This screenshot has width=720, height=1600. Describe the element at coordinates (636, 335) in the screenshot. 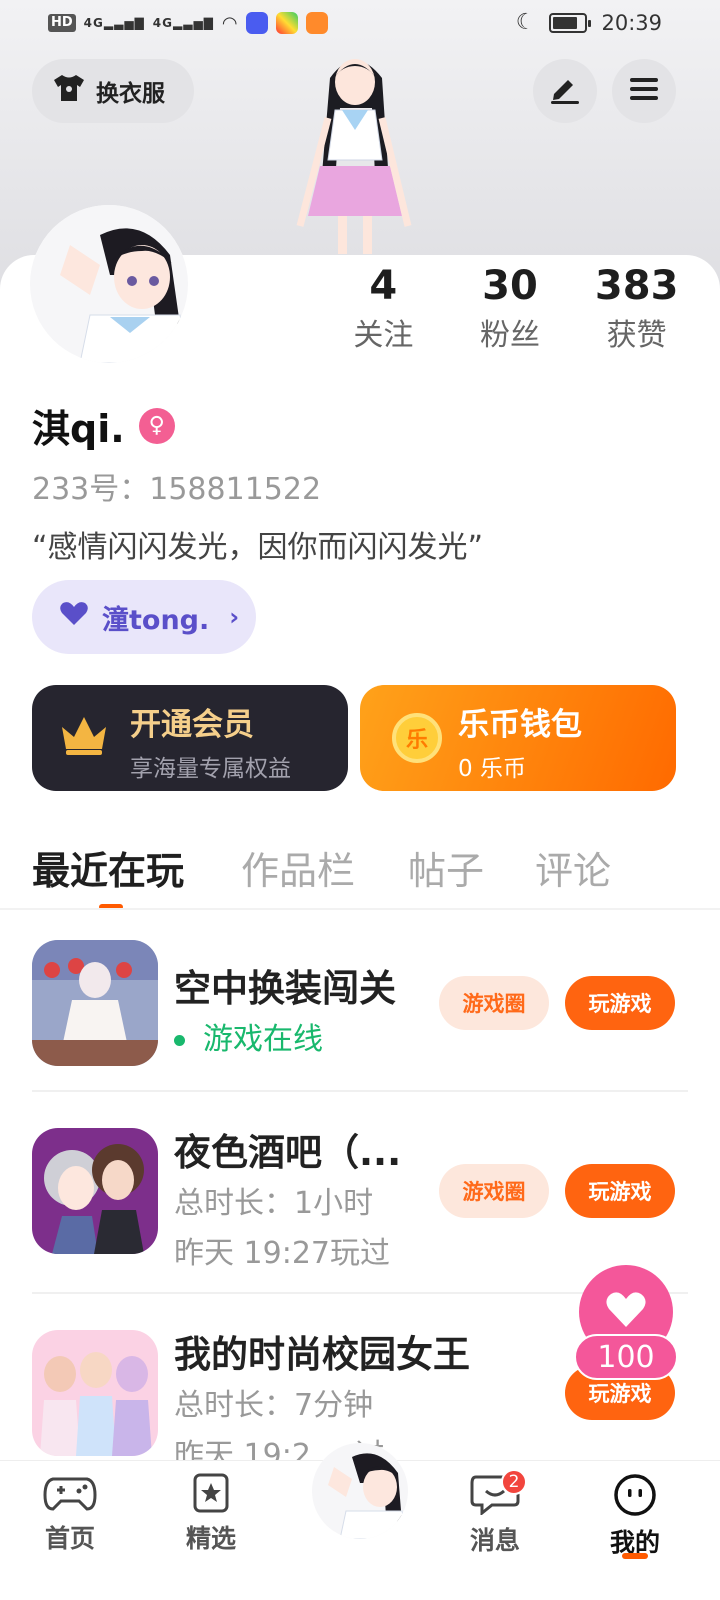

I see `stat-label: 获赞` at that location.